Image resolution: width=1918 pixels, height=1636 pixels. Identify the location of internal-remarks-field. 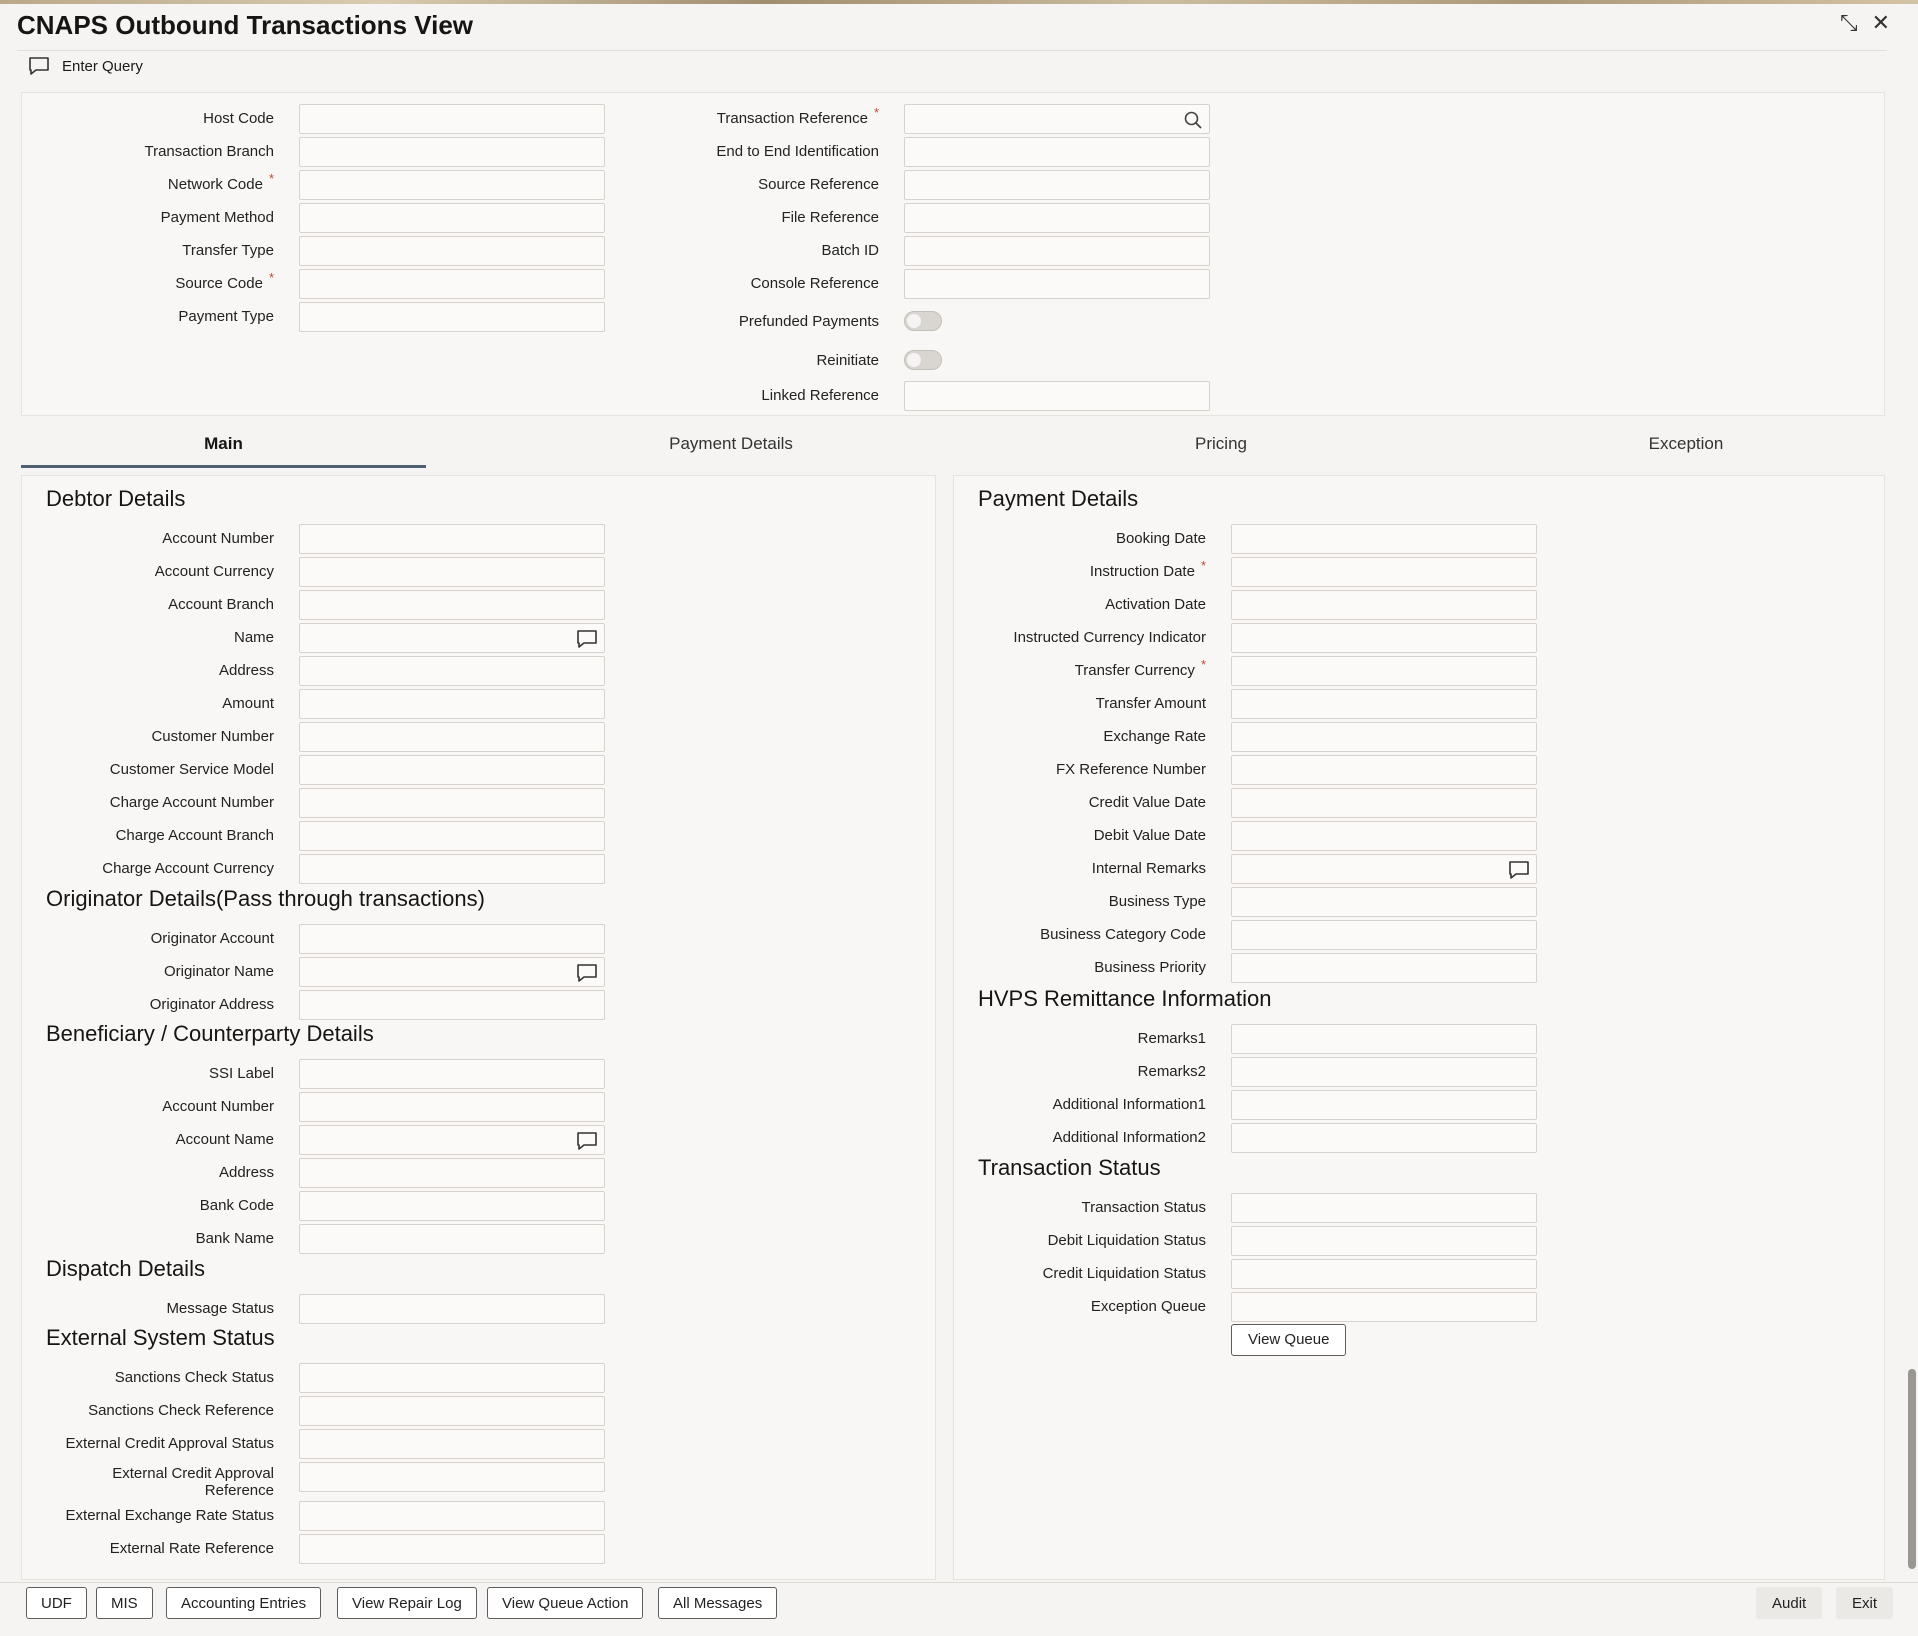
(1384, 869).